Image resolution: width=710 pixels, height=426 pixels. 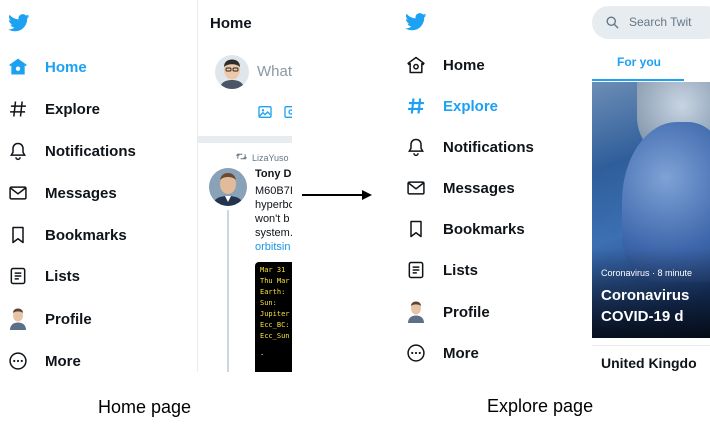 What do you see at coordinates (270, 157) in the screenshot?
I see `retweet-by-text: LizaYuso` at bounding box center [270, 157].